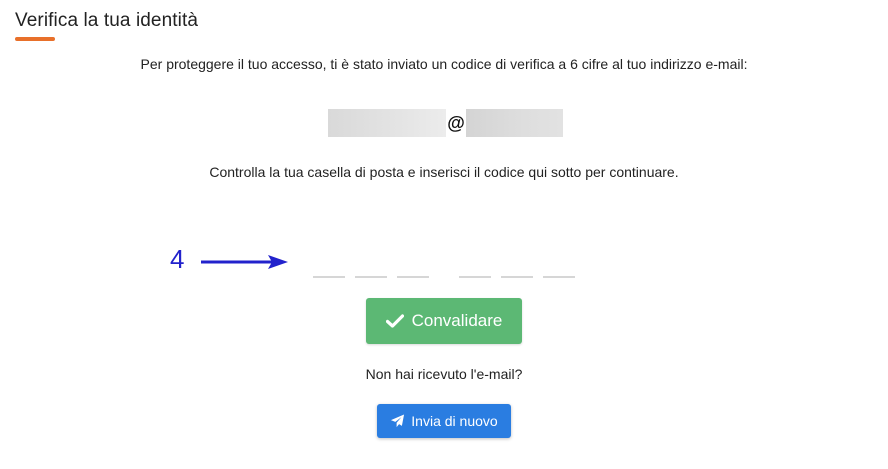  Describe the element at coordinates (444, 374) in the screenshot. I see `not-received-text: Non hai ricevuto l'e-mail?` at that location.